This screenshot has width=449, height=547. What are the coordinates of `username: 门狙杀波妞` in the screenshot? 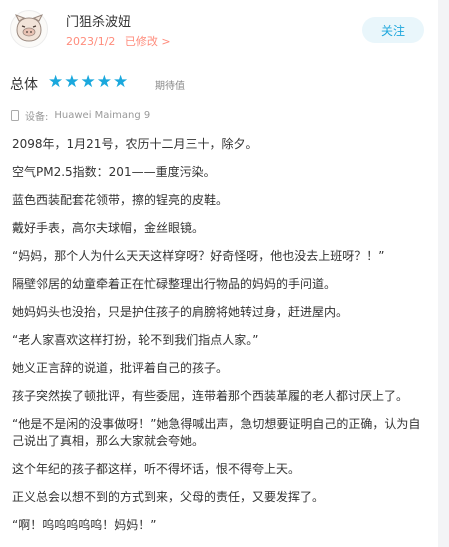 It's located at (98, 20).